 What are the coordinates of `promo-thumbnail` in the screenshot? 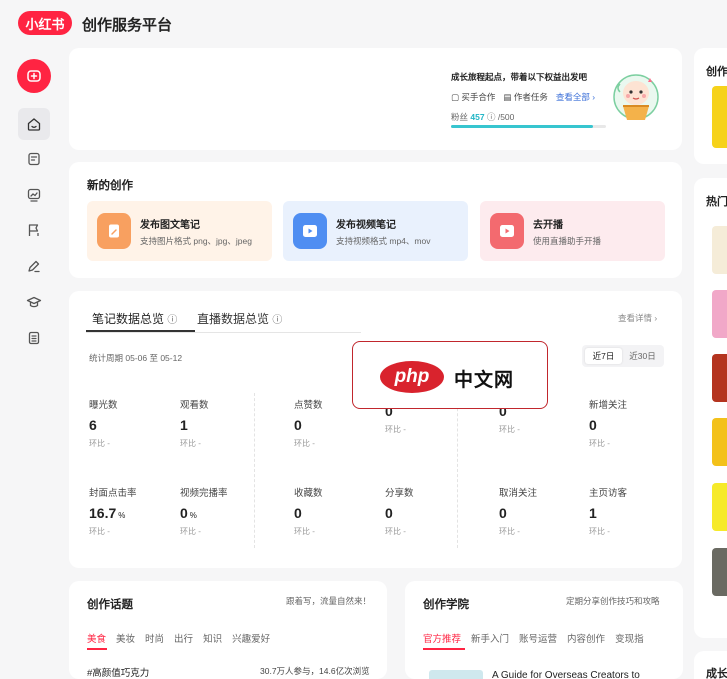 It's located at (719, 117).